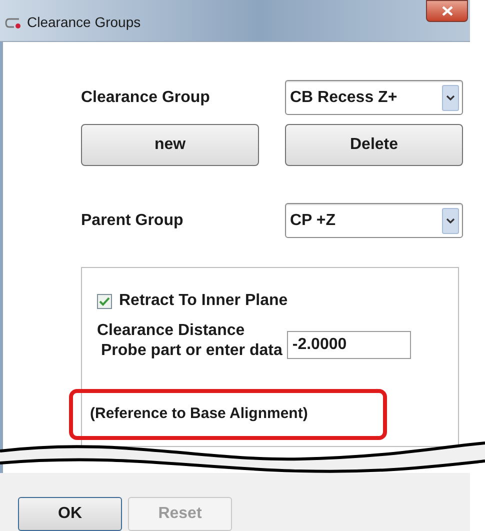  I want to click on checkbox, so click(104, 301).